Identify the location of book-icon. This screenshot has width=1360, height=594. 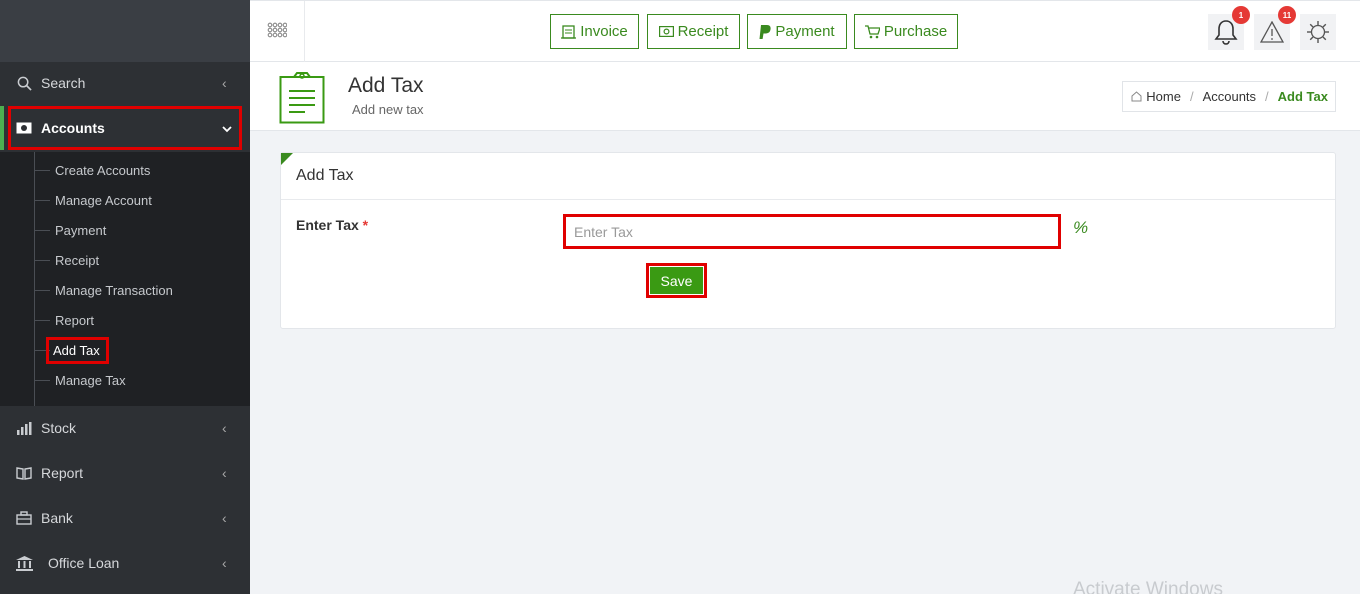
(24, 473).